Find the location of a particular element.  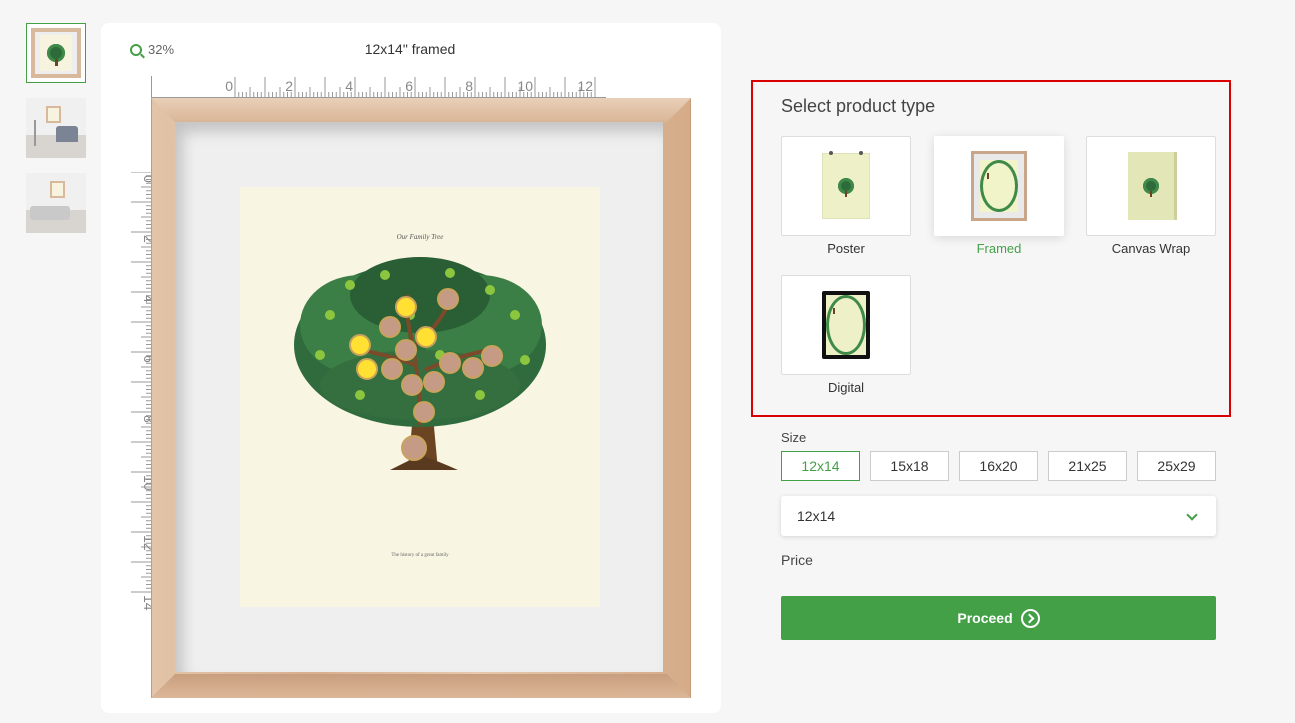

size-option-16x20: 16x20 is located at coordinates (998, 466).